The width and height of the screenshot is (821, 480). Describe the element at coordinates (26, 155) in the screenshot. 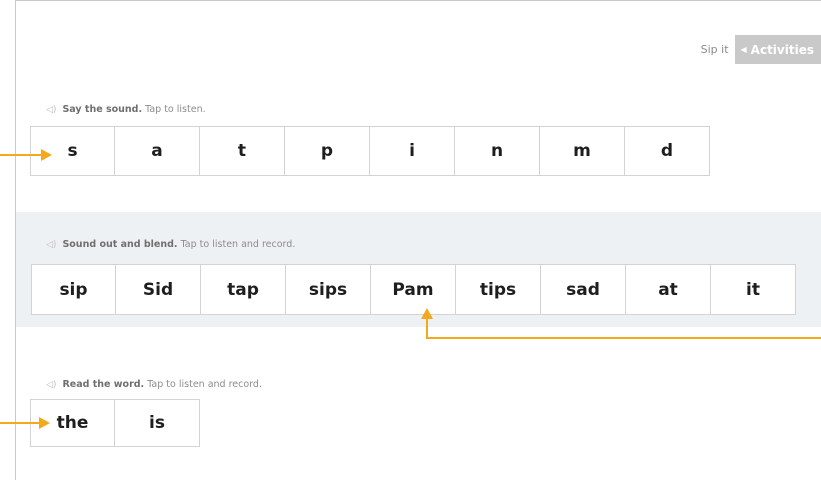

I see `arrow-to-sound-tiles` at that location.